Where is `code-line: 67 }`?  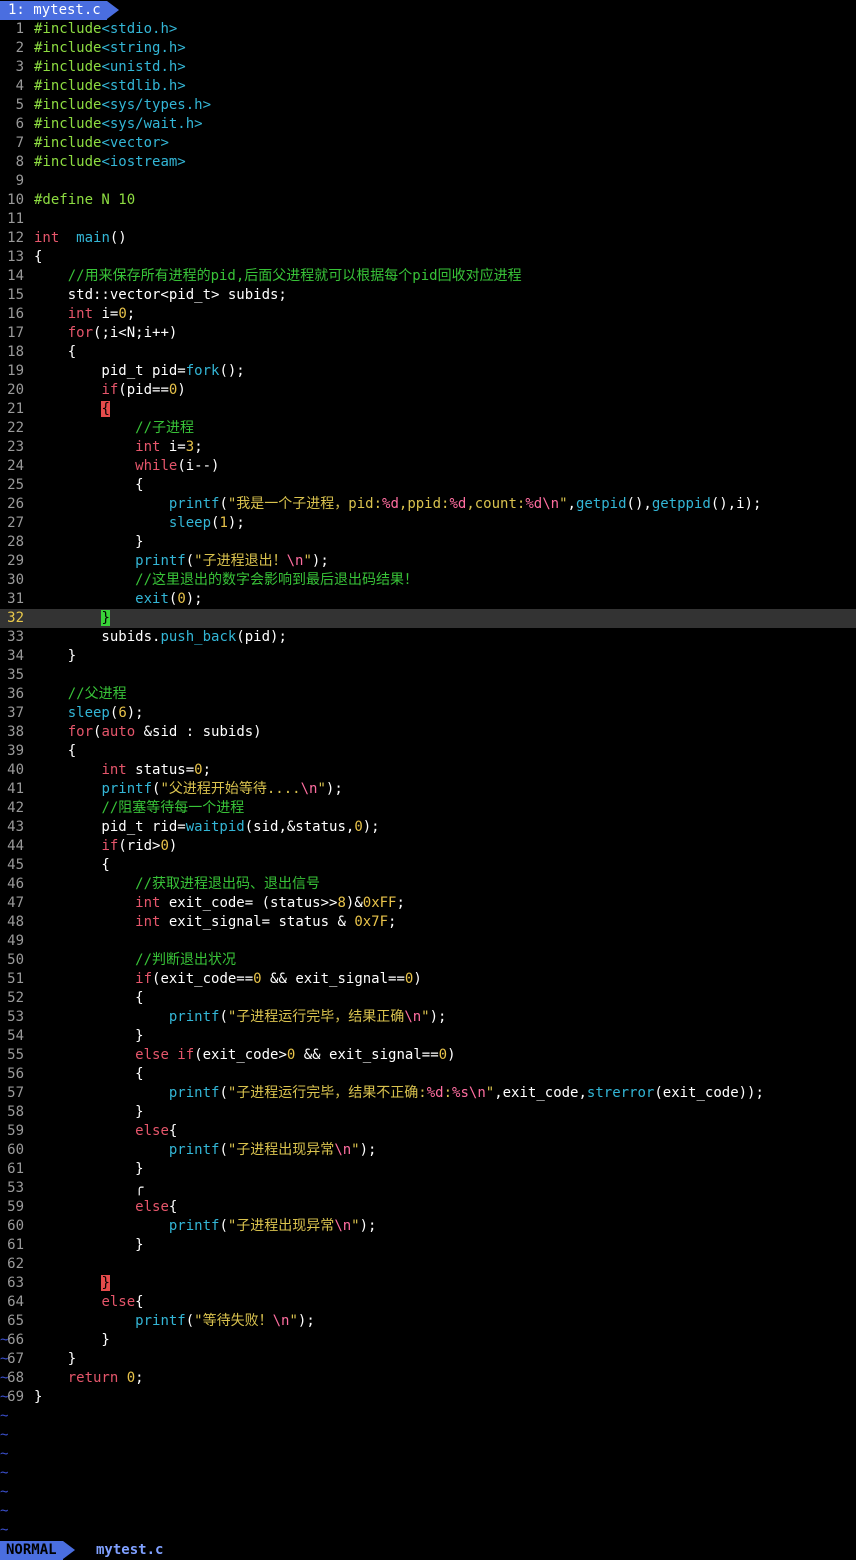 code-line: 67 } is located at coordinates (428, 1359).